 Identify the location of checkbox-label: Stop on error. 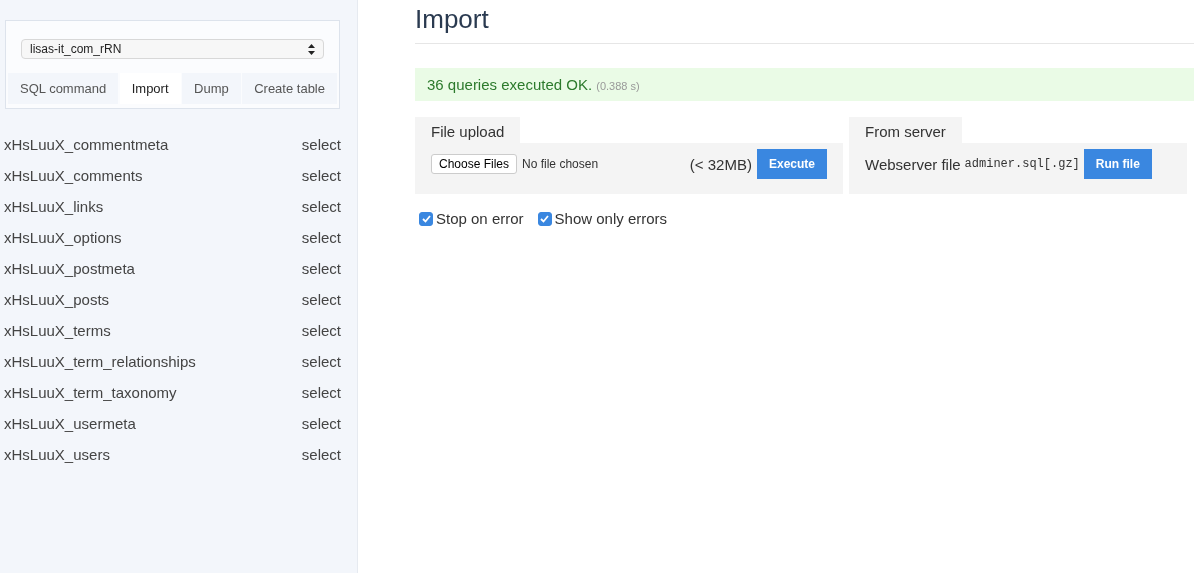
(480, 218).